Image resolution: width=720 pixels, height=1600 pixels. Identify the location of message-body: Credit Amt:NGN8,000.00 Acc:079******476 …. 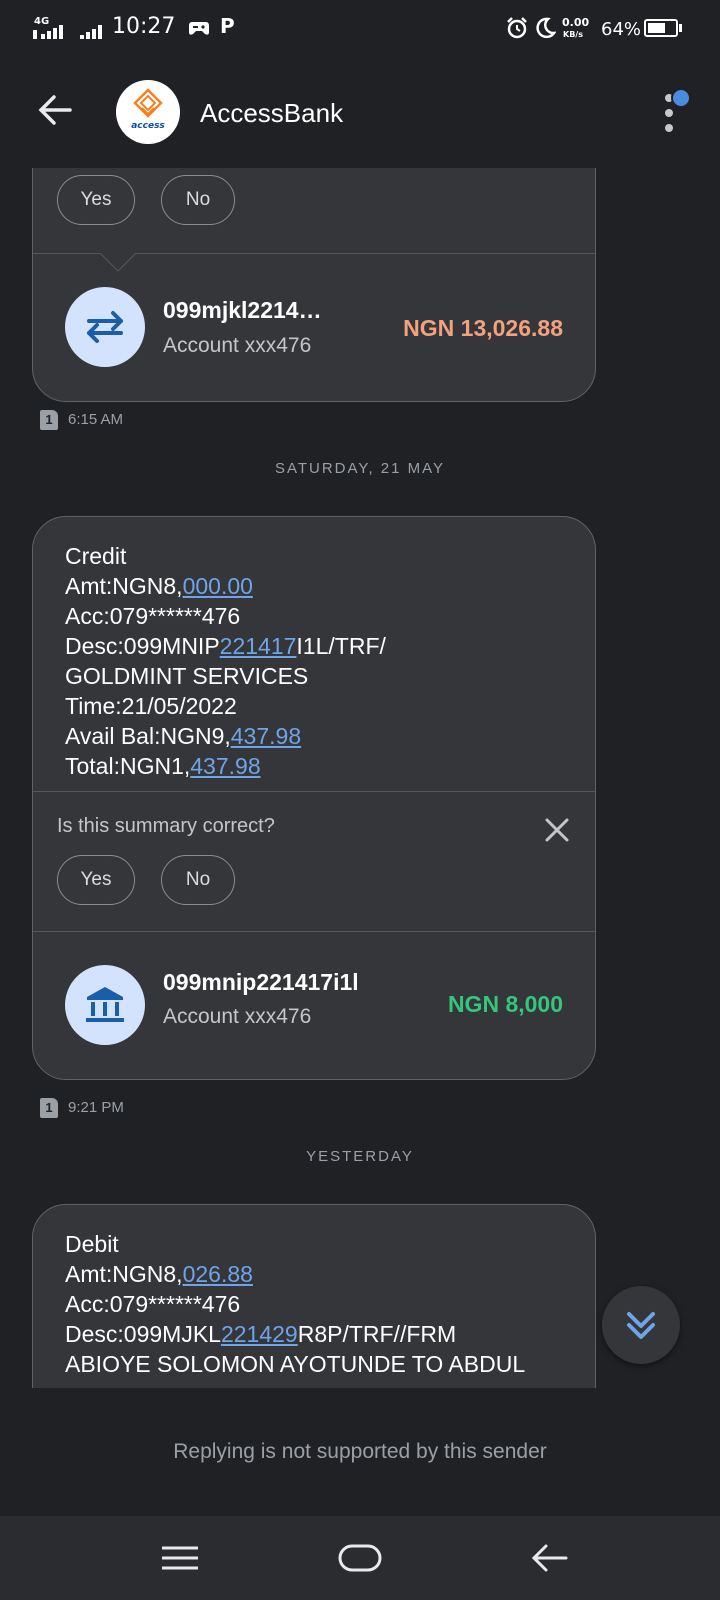
(225, 661).